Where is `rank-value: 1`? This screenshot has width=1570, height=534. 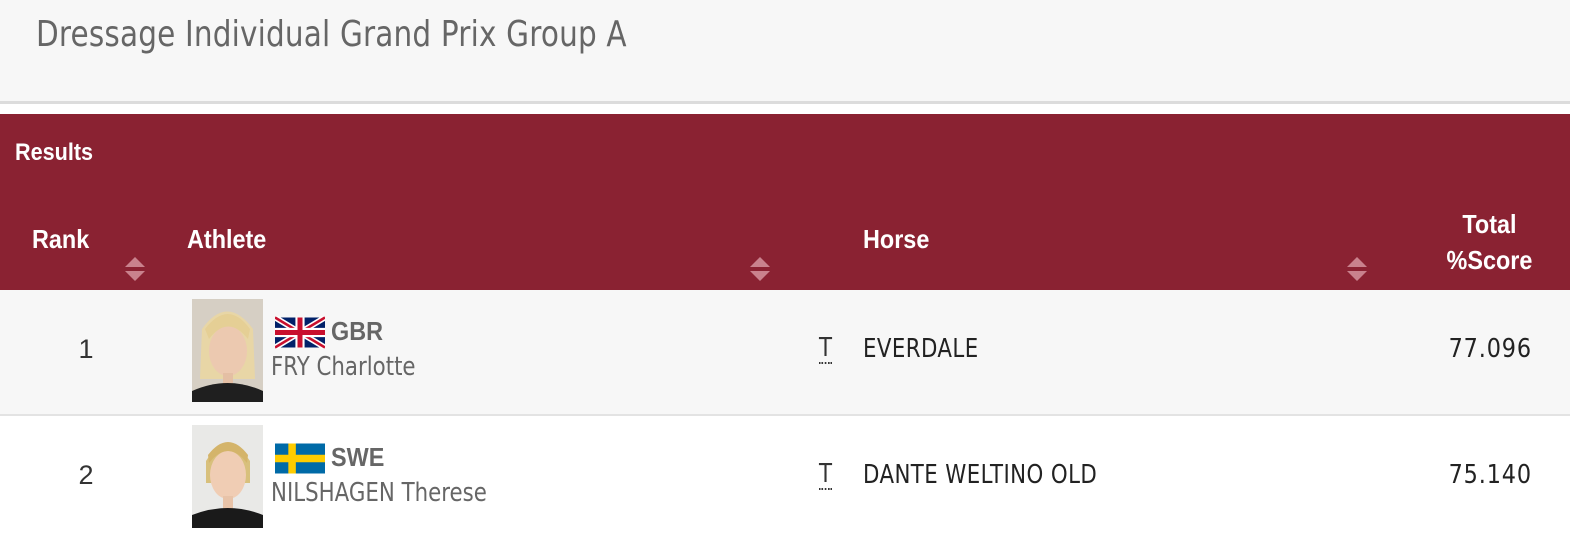
rank-value: 1 is located at coordinates (86, 349).